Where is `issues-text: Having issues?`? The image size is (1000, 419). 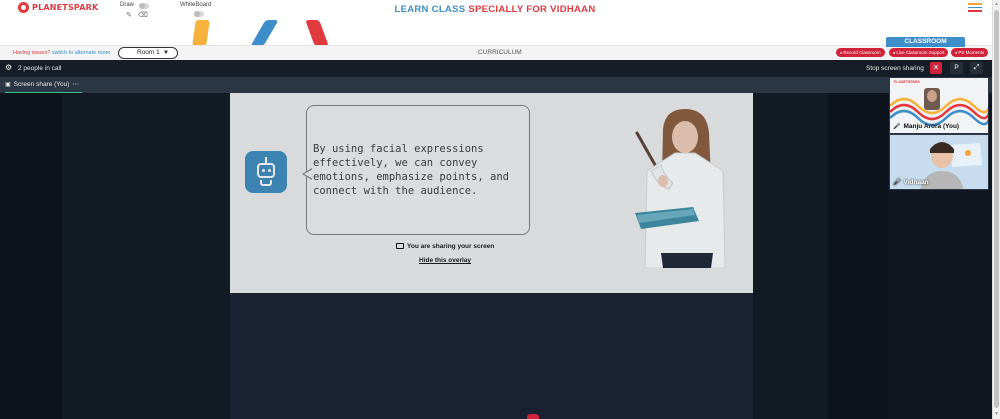
issues-text: Having issues? is located at coordinates (32, 53).